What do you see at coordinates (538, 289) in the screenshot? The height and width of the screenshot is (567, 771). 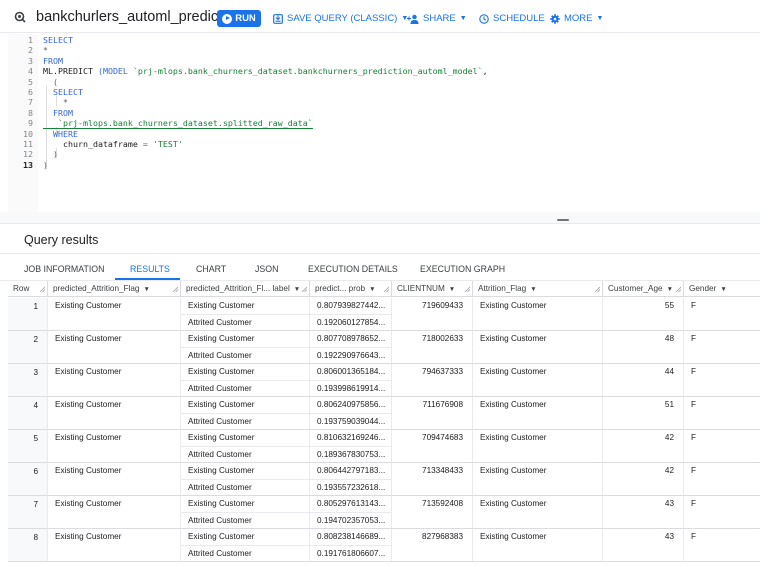 I see `column-header: Attrition_Flag ▼` at bounding box center [538, 289].